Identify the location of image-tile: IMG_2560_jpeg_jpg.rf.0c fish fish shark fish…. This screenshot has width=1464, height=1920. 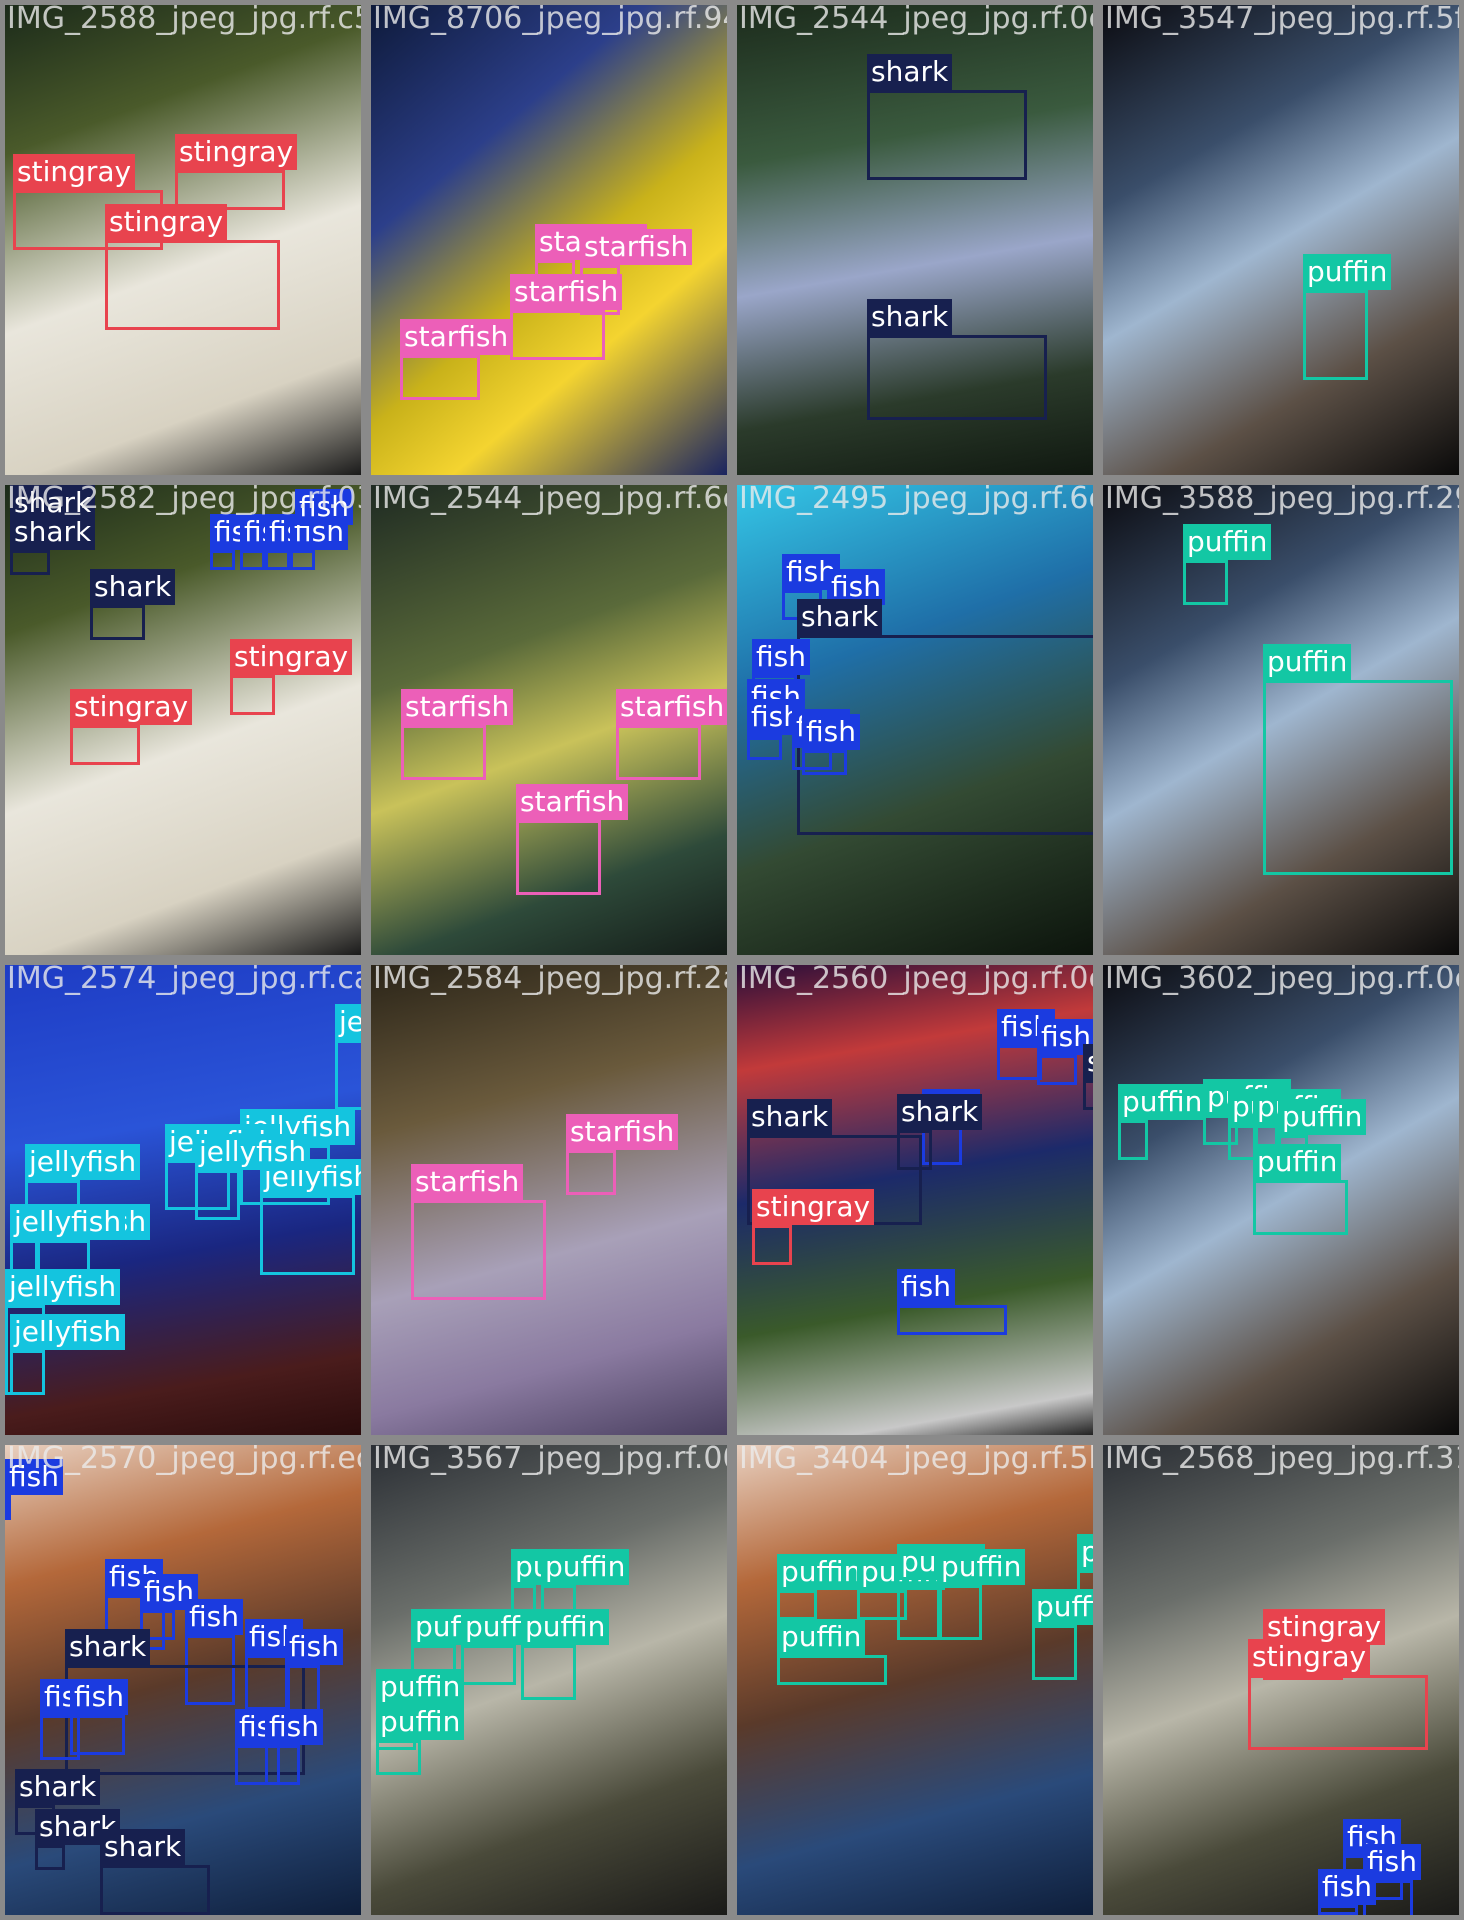
(915, 1200).